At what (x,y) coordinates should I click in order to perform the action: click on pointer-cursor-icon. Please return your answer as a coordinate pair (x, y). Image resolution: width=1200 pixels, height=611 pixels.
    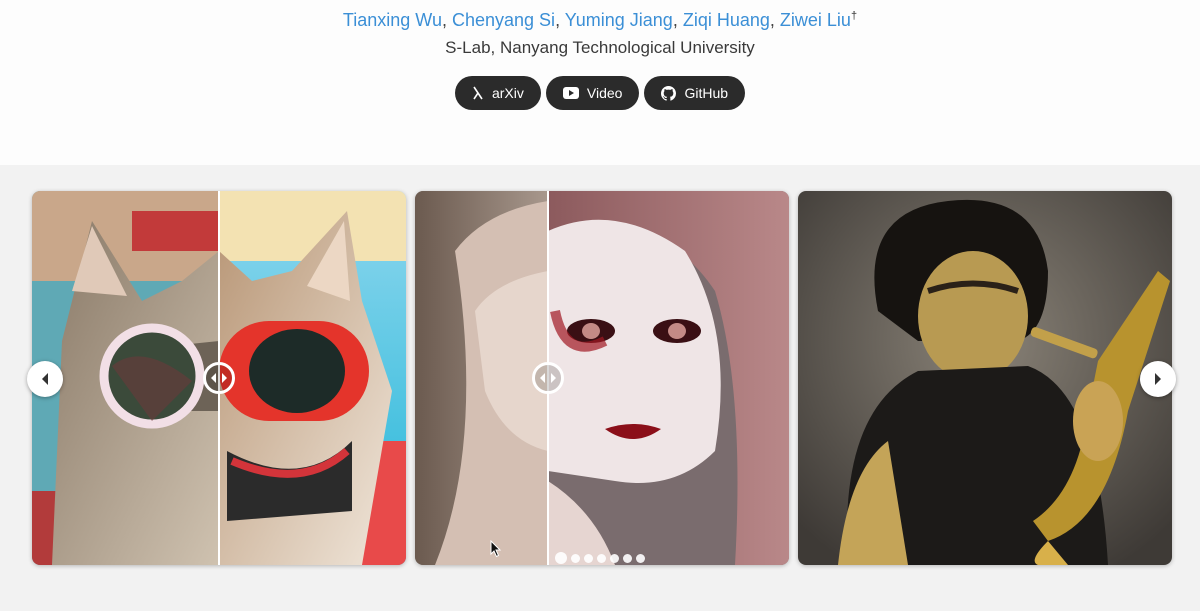
    Looking at the image, I should click on (496, 548).